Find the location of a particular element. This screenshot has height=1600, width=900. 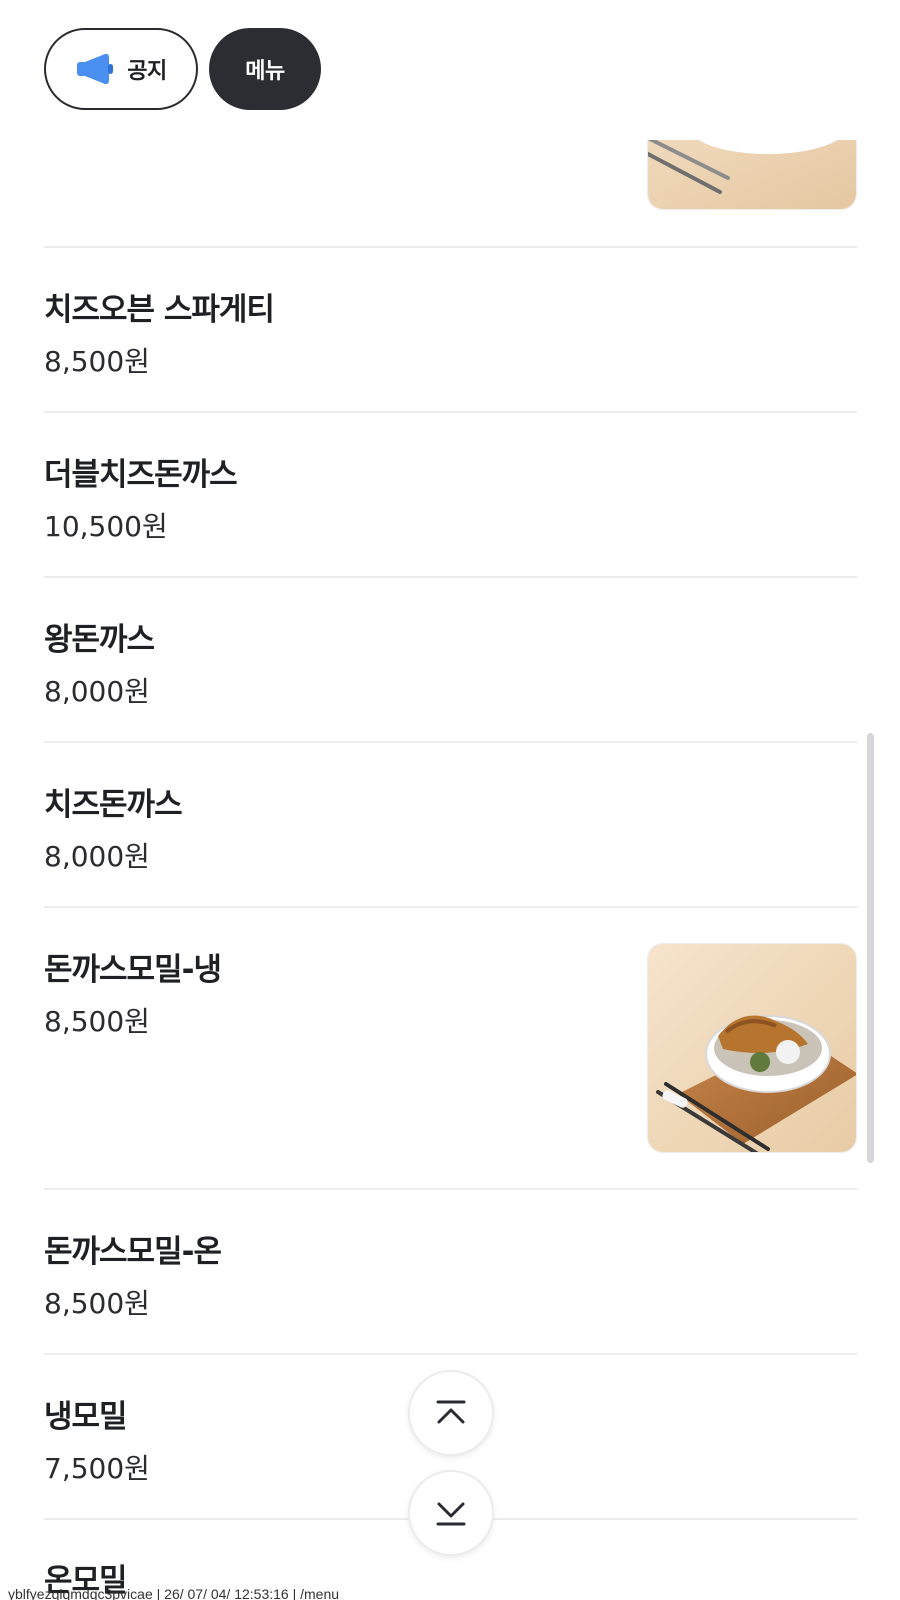

menu-item-price: 7,500원 is located at coordinates (97, 1468).